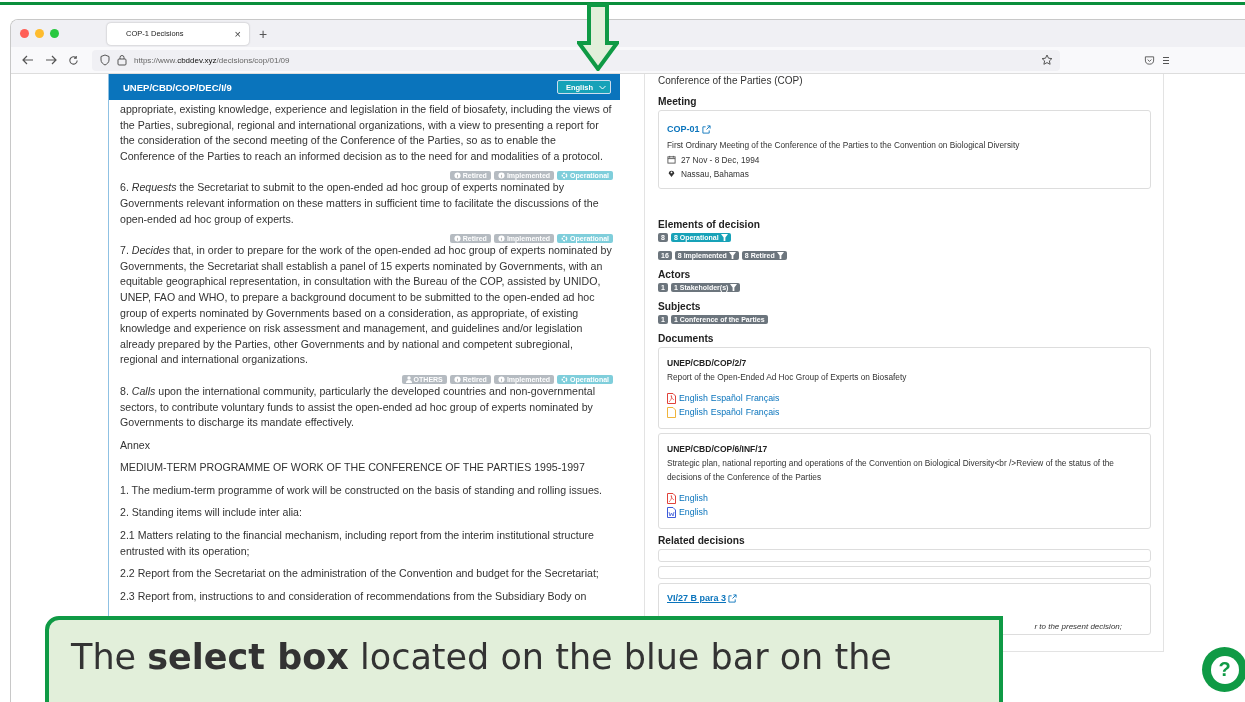 The height and width of the screenshot is (702, 1245). What do you see at coordinates (718, 449) in the screenshot?
I see `document-symbol: UNEP/CBD/COP/6/INF/17` at bounding box center [718, 449].